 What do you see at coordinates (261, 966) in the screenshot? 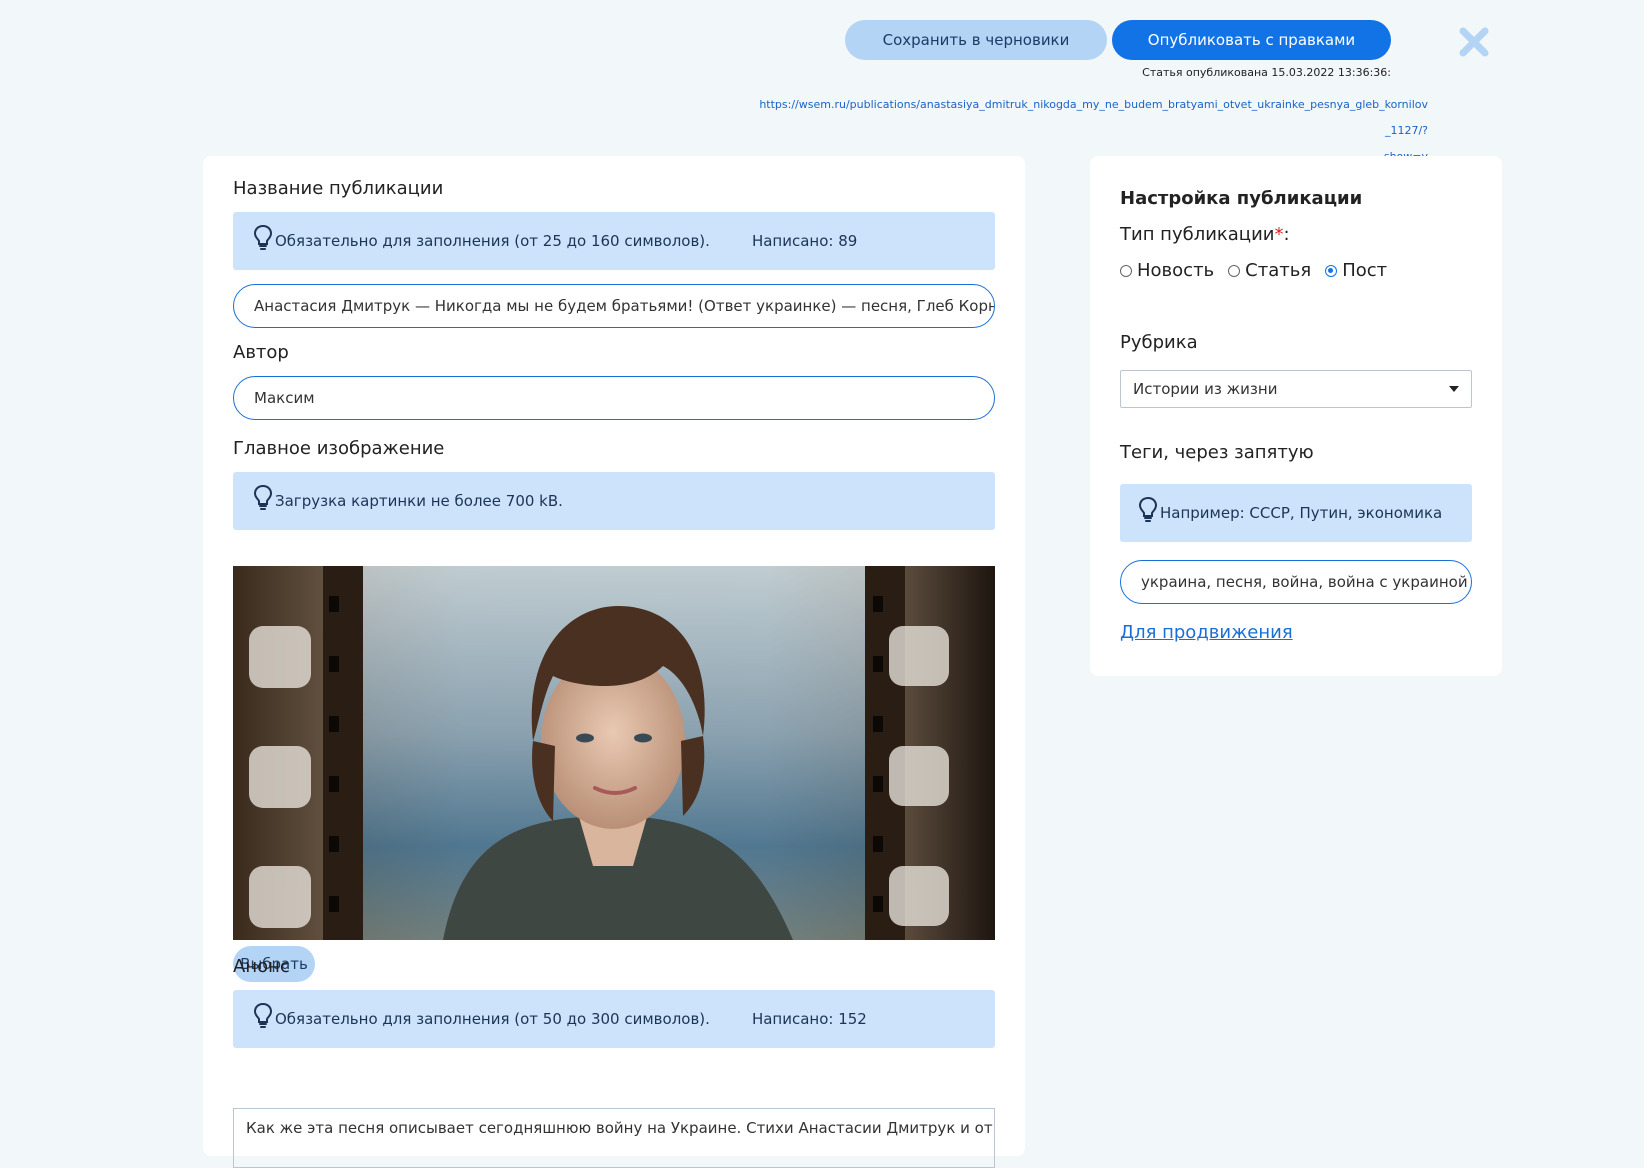
I see `anons-label: Анонс` at bounding box center [261, 966].